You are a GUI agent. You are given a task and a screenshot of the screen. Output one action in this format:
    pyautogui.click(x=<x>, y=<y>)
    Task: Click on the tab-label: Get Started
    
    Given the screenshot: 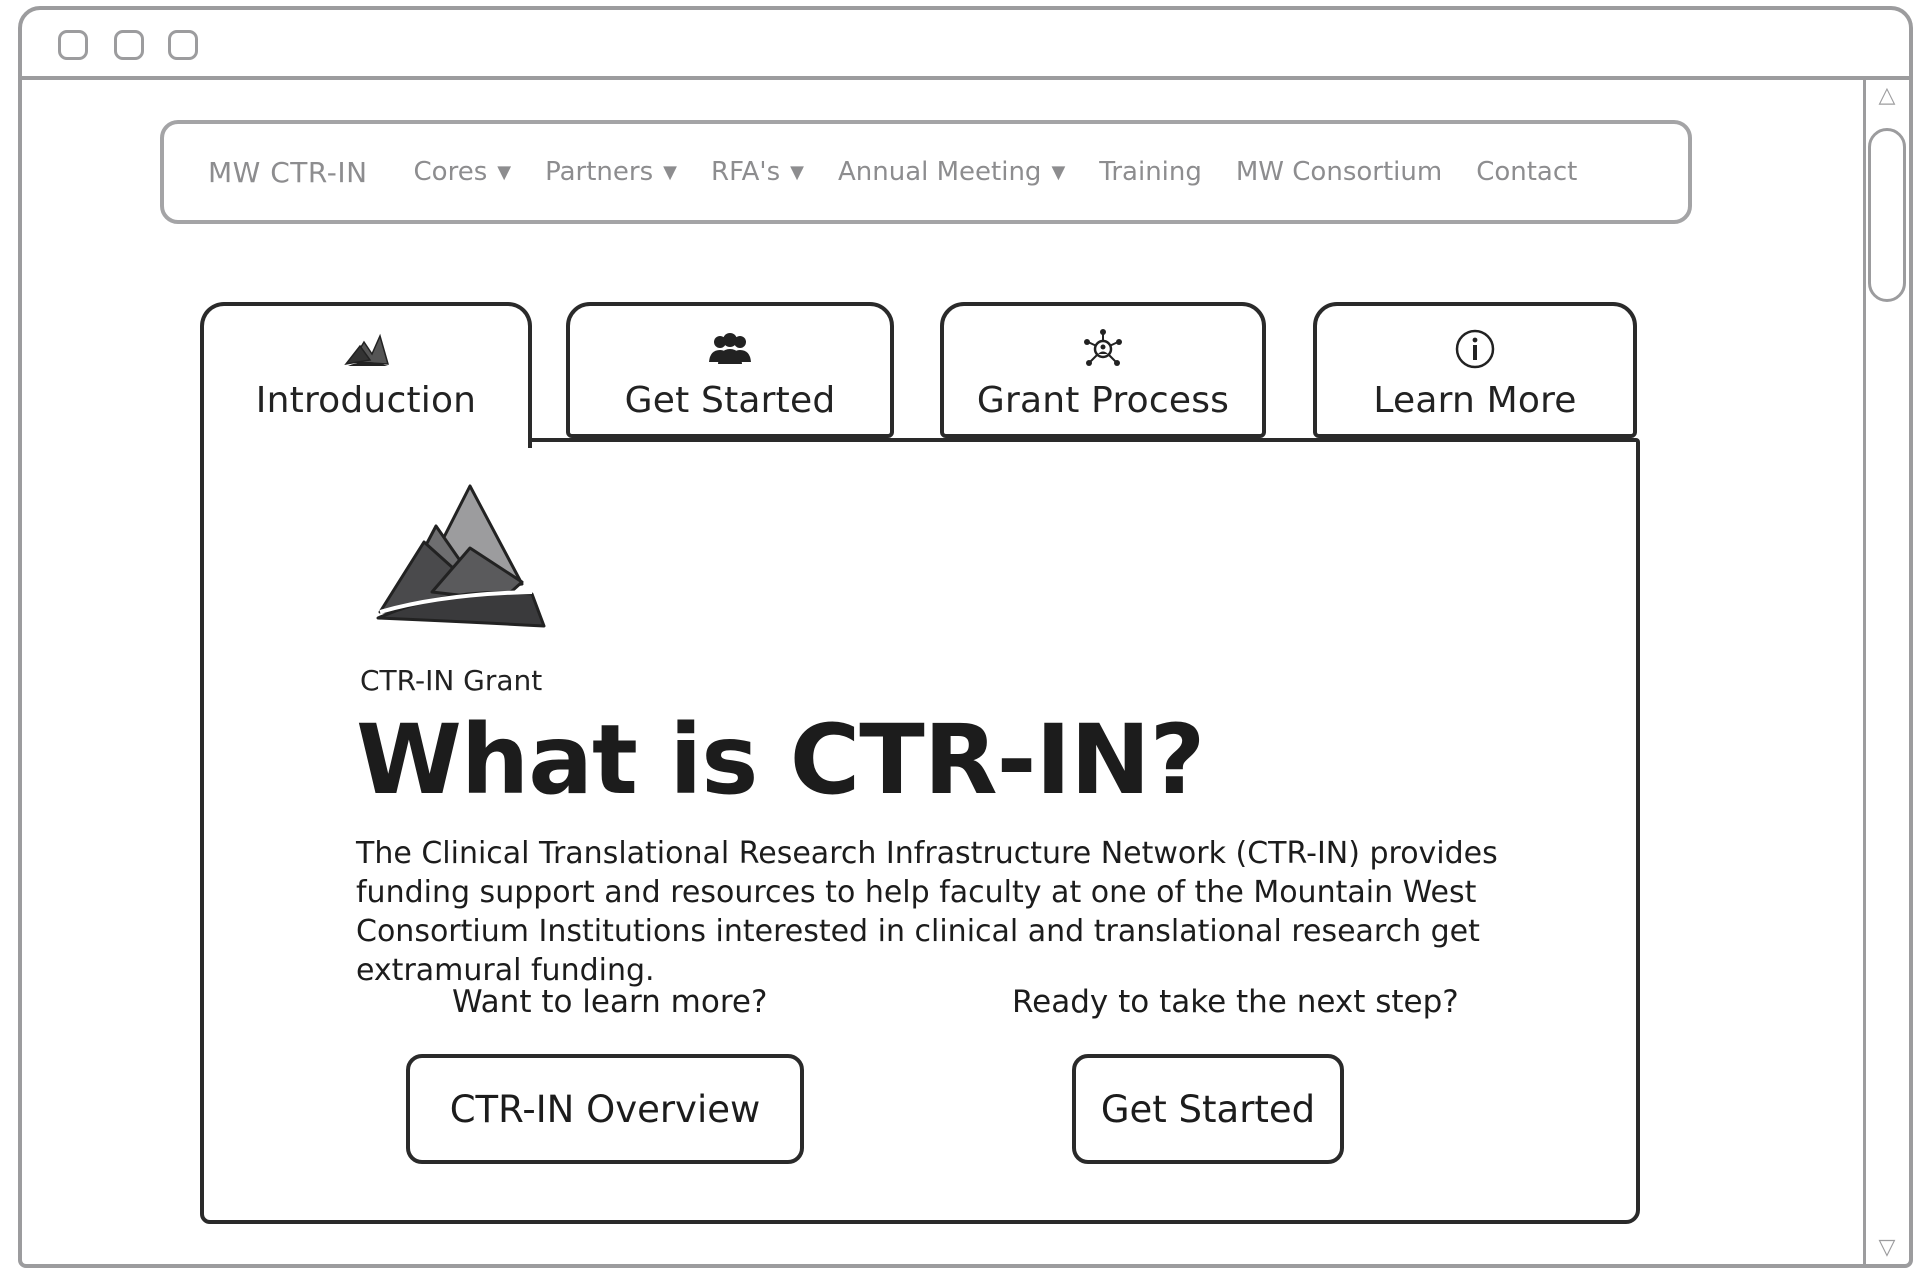 What is the action you would take?
    pyautogui.click(x=730, y=400)
    